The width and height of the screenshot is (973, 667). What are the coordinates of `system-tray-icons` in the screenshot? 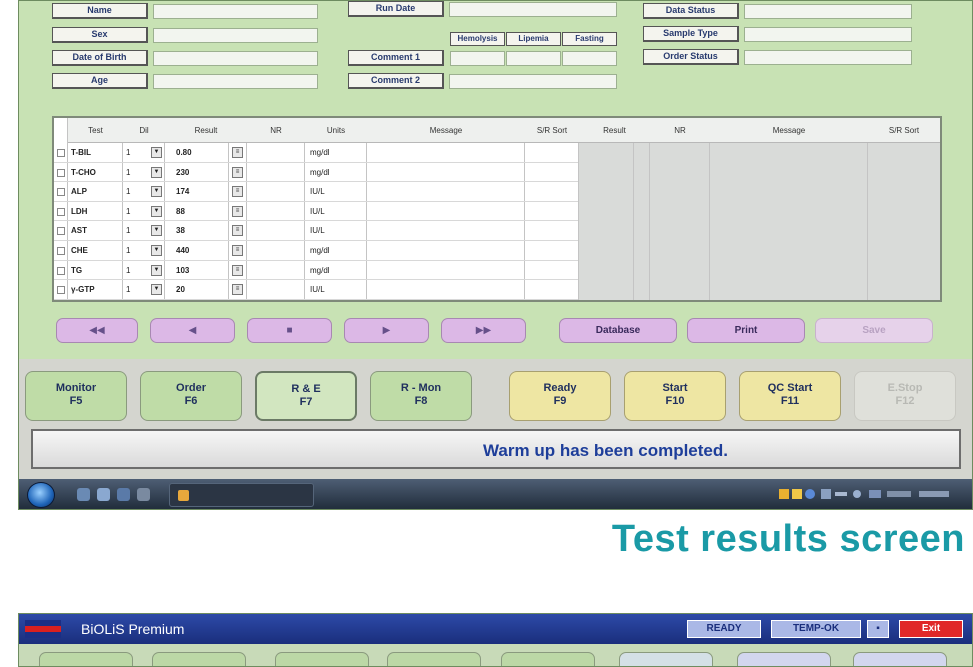 It's located at (869, 494).